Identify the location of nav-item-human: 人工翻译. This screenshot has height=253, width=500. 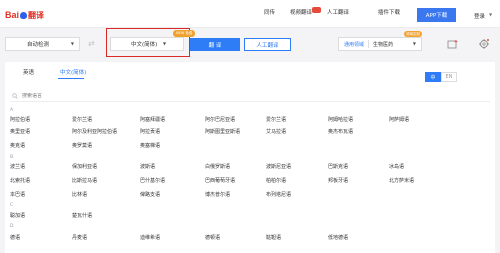
(338, 12).